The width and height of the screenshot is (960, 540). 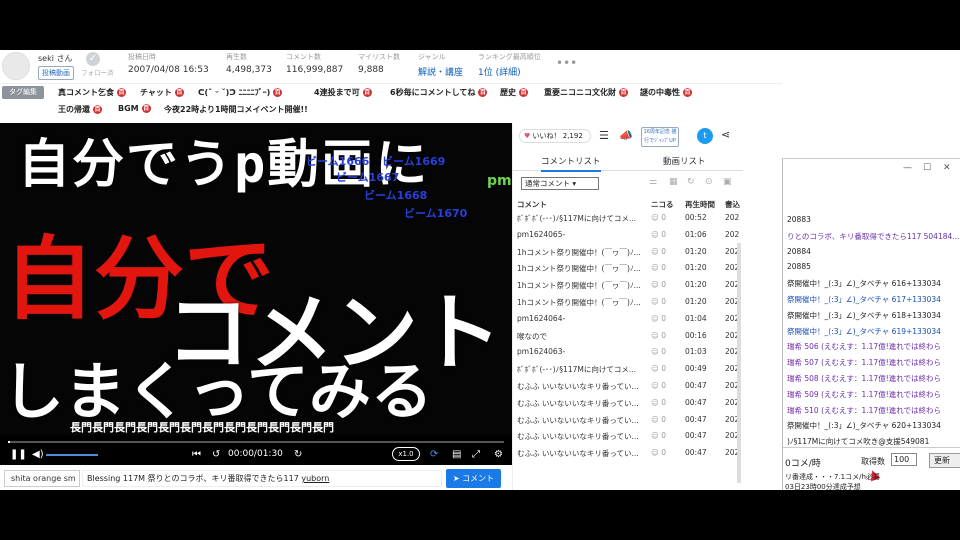 What do you see at coordinates (93, 59) in the screenshot?
I see `follow-check-icon: ✓` at bounding box center [93, 59].